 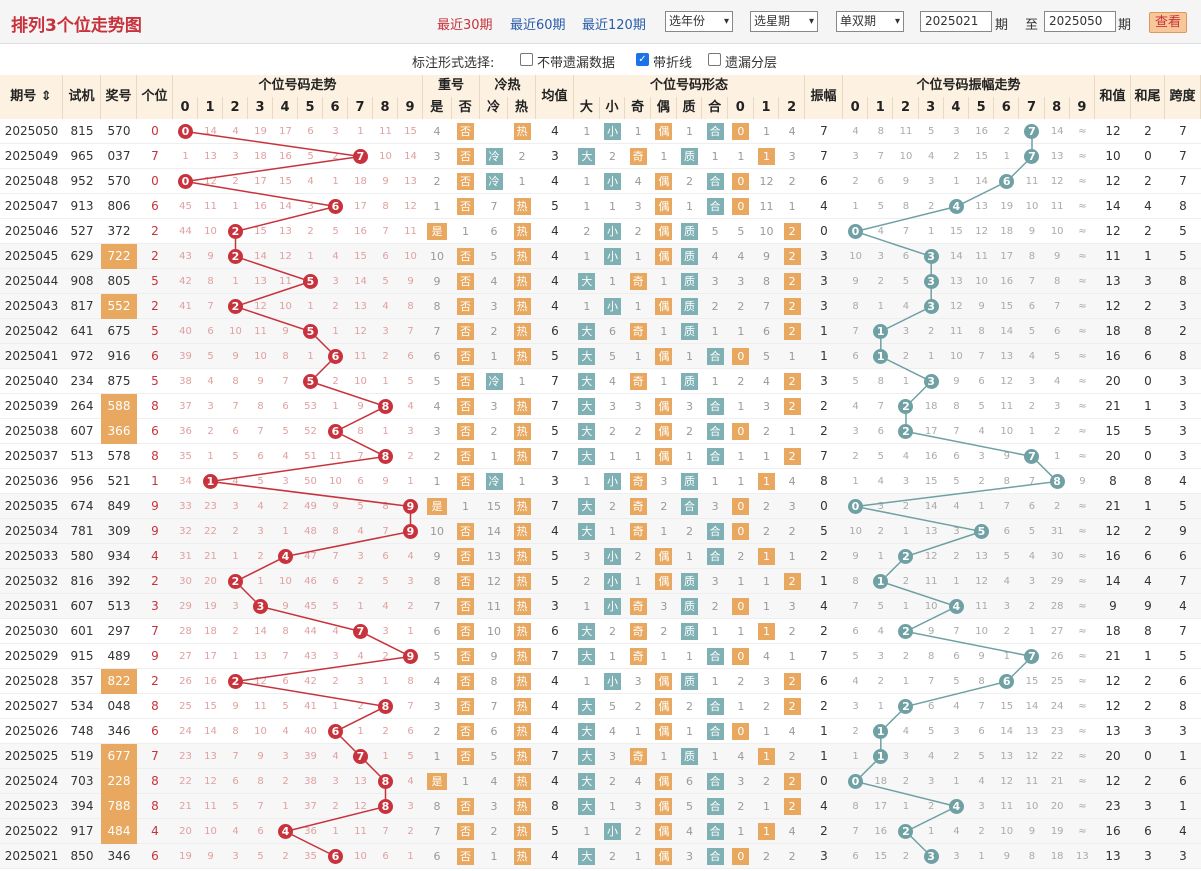 I want to click on parity-select-value: 单双期, so click(x=858, y=21).